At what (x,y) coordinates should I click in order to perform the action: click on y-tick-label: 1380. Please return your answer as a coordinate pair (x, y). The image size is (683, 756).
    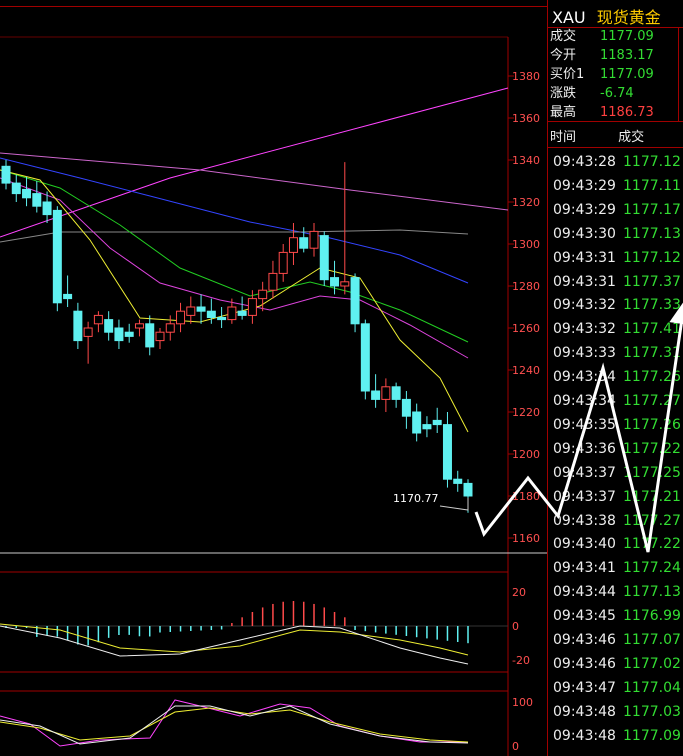
    Looking at the image, I should click on (526, 76).